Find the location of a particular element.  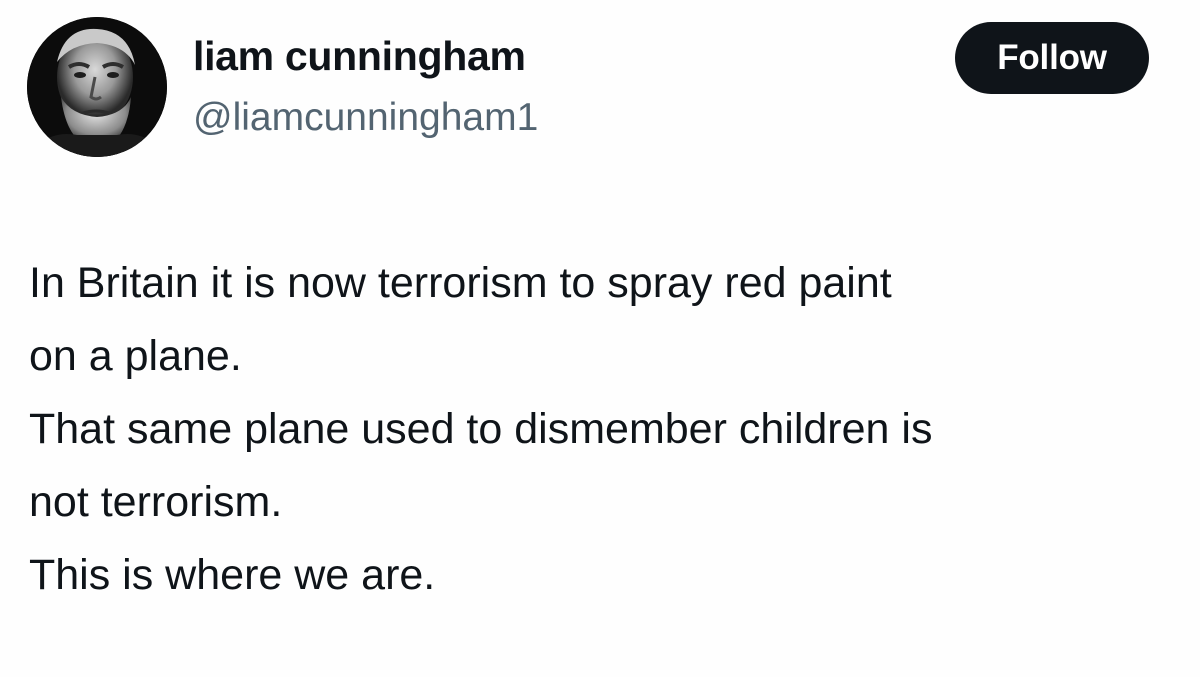

avatar-photo-icon is located at coordinates (97, 87).